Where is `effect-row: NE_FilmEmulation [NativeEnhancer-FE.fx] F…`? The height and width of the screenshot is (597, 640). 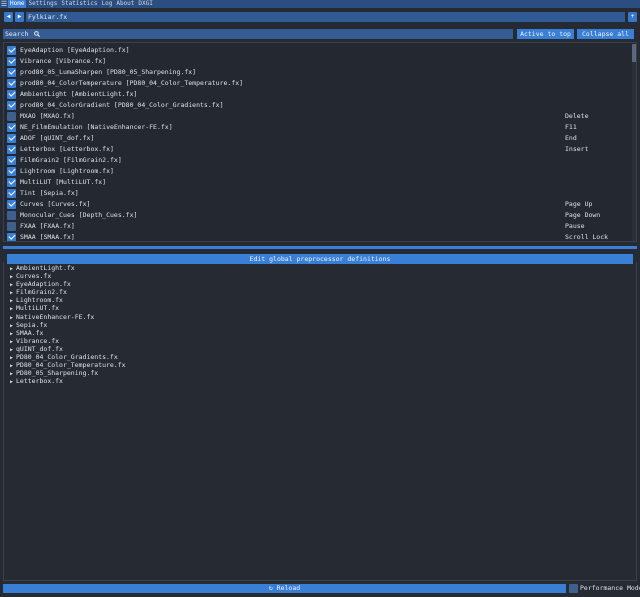 effect-row: NE_FilmEmulation [NativeEnhancer-FE.fx] F… is located at coordinates (317, 127).